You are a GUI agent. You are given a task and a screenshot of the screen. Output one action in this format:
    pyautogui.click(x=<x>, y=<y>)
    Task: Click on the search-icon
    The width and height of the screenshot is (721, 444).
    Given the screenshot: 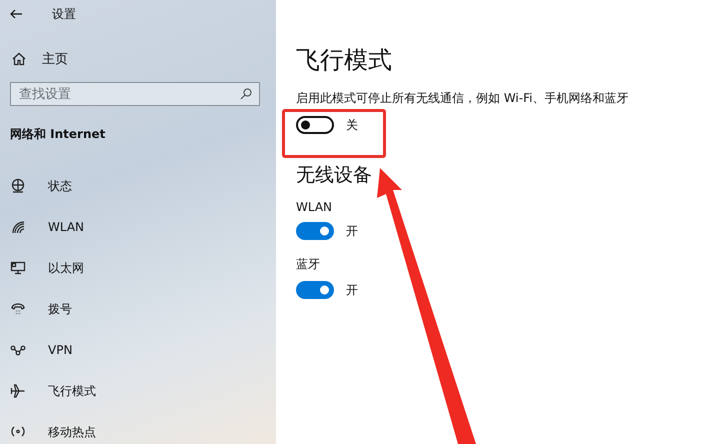 What is the action you would take?
    pyautogui.click(x=246, y=94)
    